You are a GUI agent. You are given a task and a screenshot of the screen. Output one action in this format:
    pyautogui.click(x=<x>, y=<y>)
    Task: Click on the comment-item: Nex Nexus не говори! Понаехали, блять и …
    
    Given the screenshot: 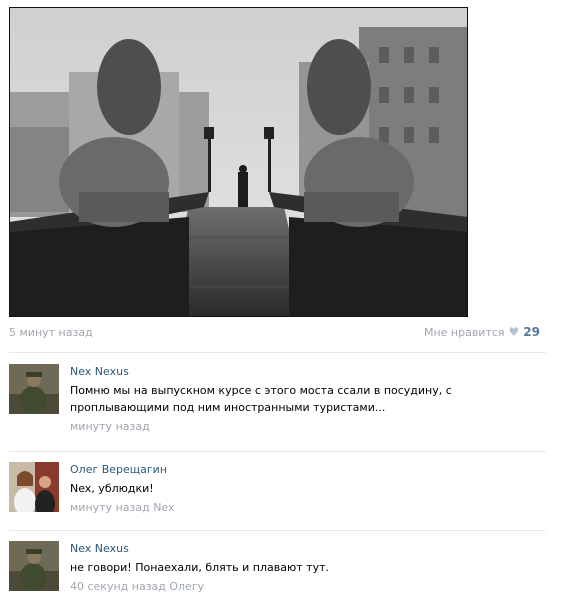 What is the action you would take?
    pyautogui.click(x=279, y=571)
    